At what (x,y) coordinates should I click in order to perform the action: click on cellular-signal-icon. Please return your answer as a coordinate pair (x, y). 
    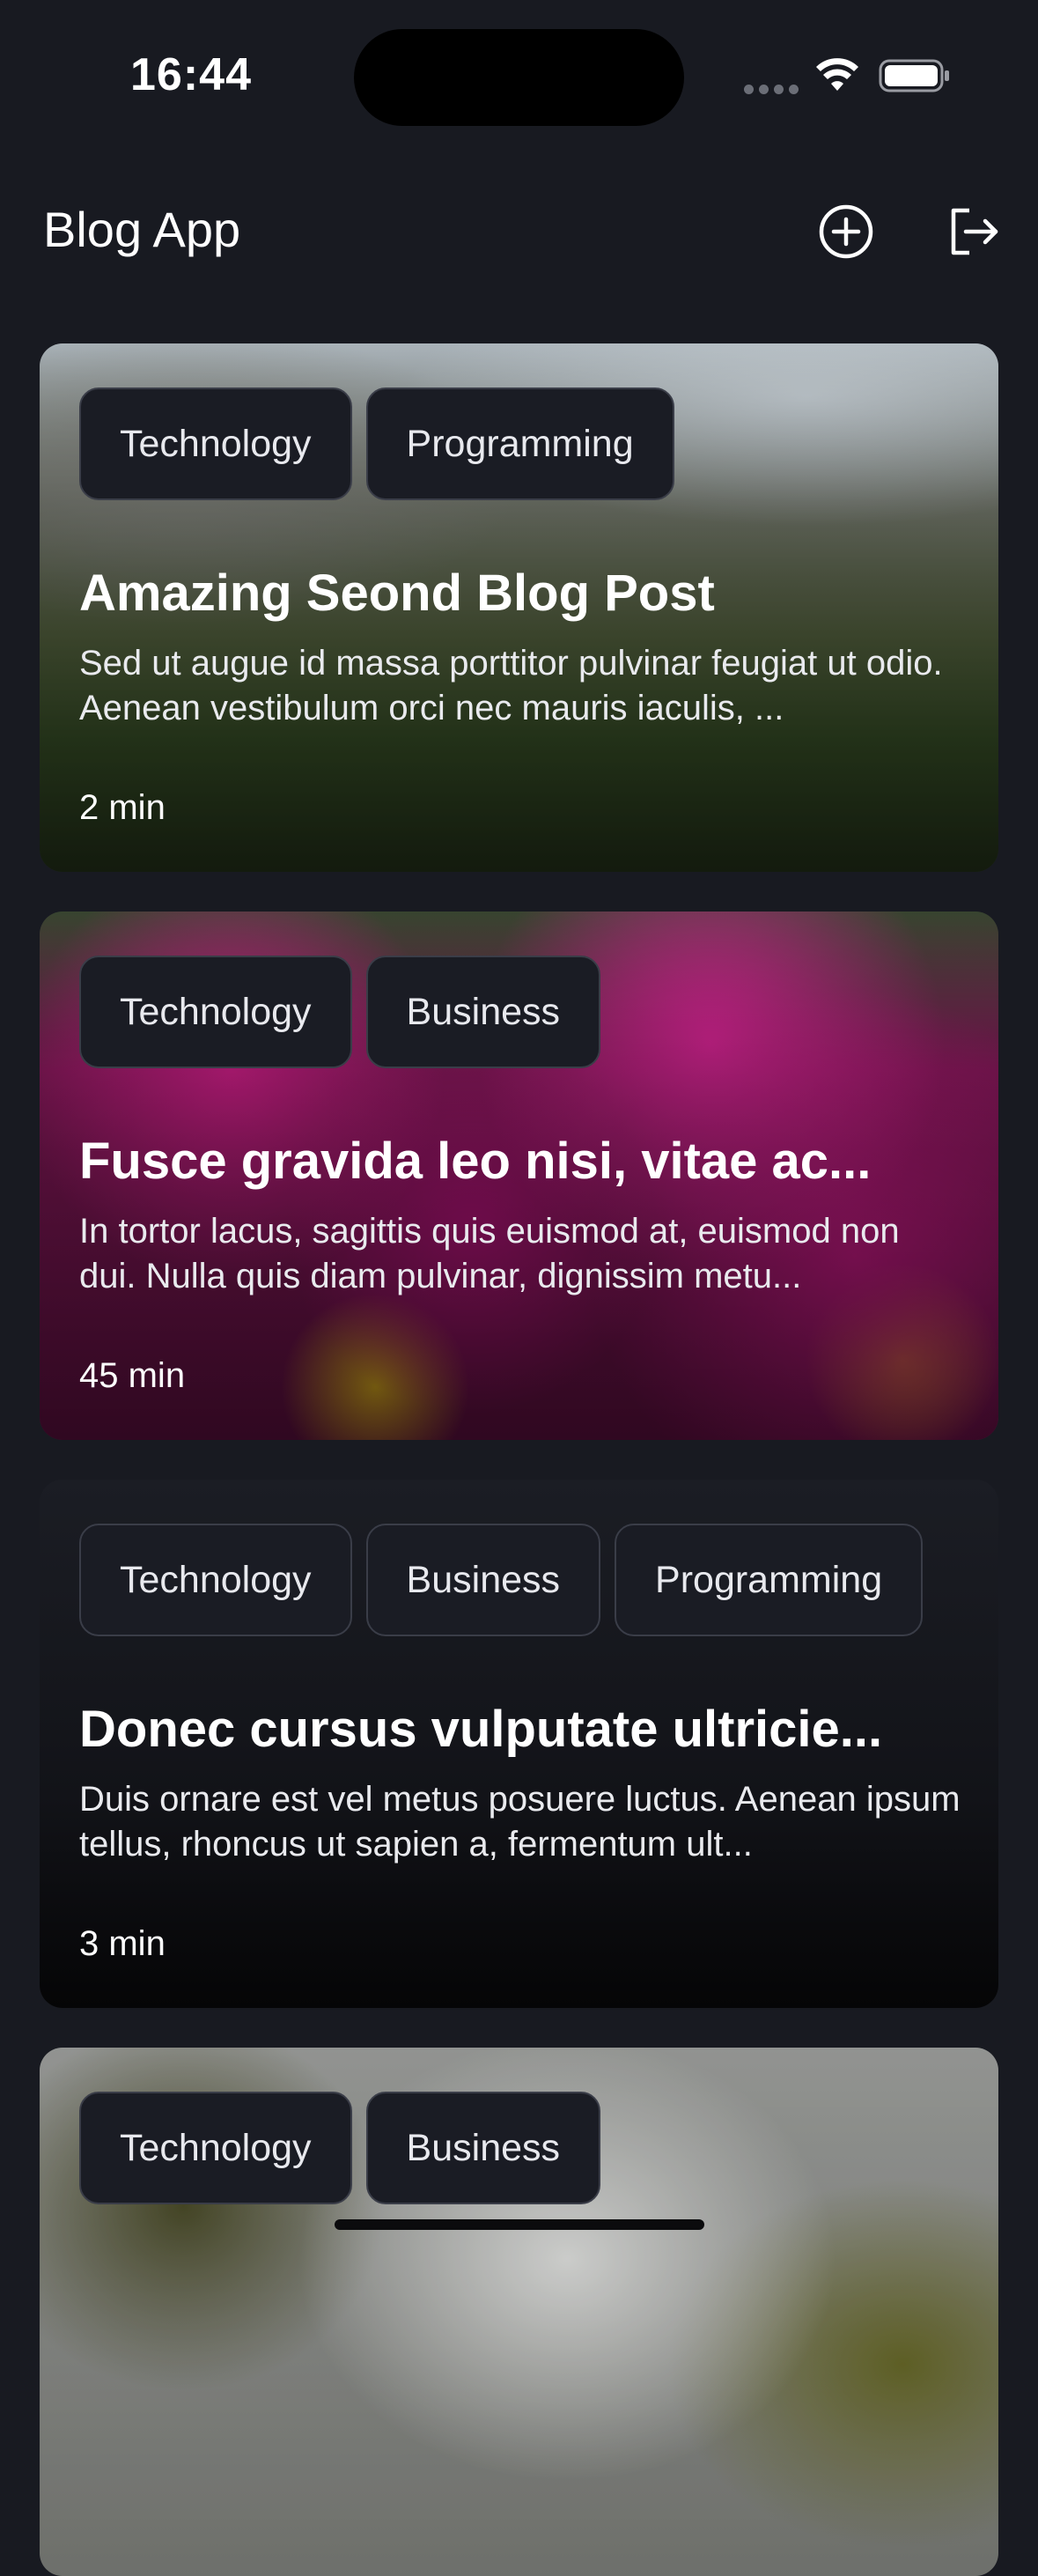
    Looking at the image, I should click on (771, 89).